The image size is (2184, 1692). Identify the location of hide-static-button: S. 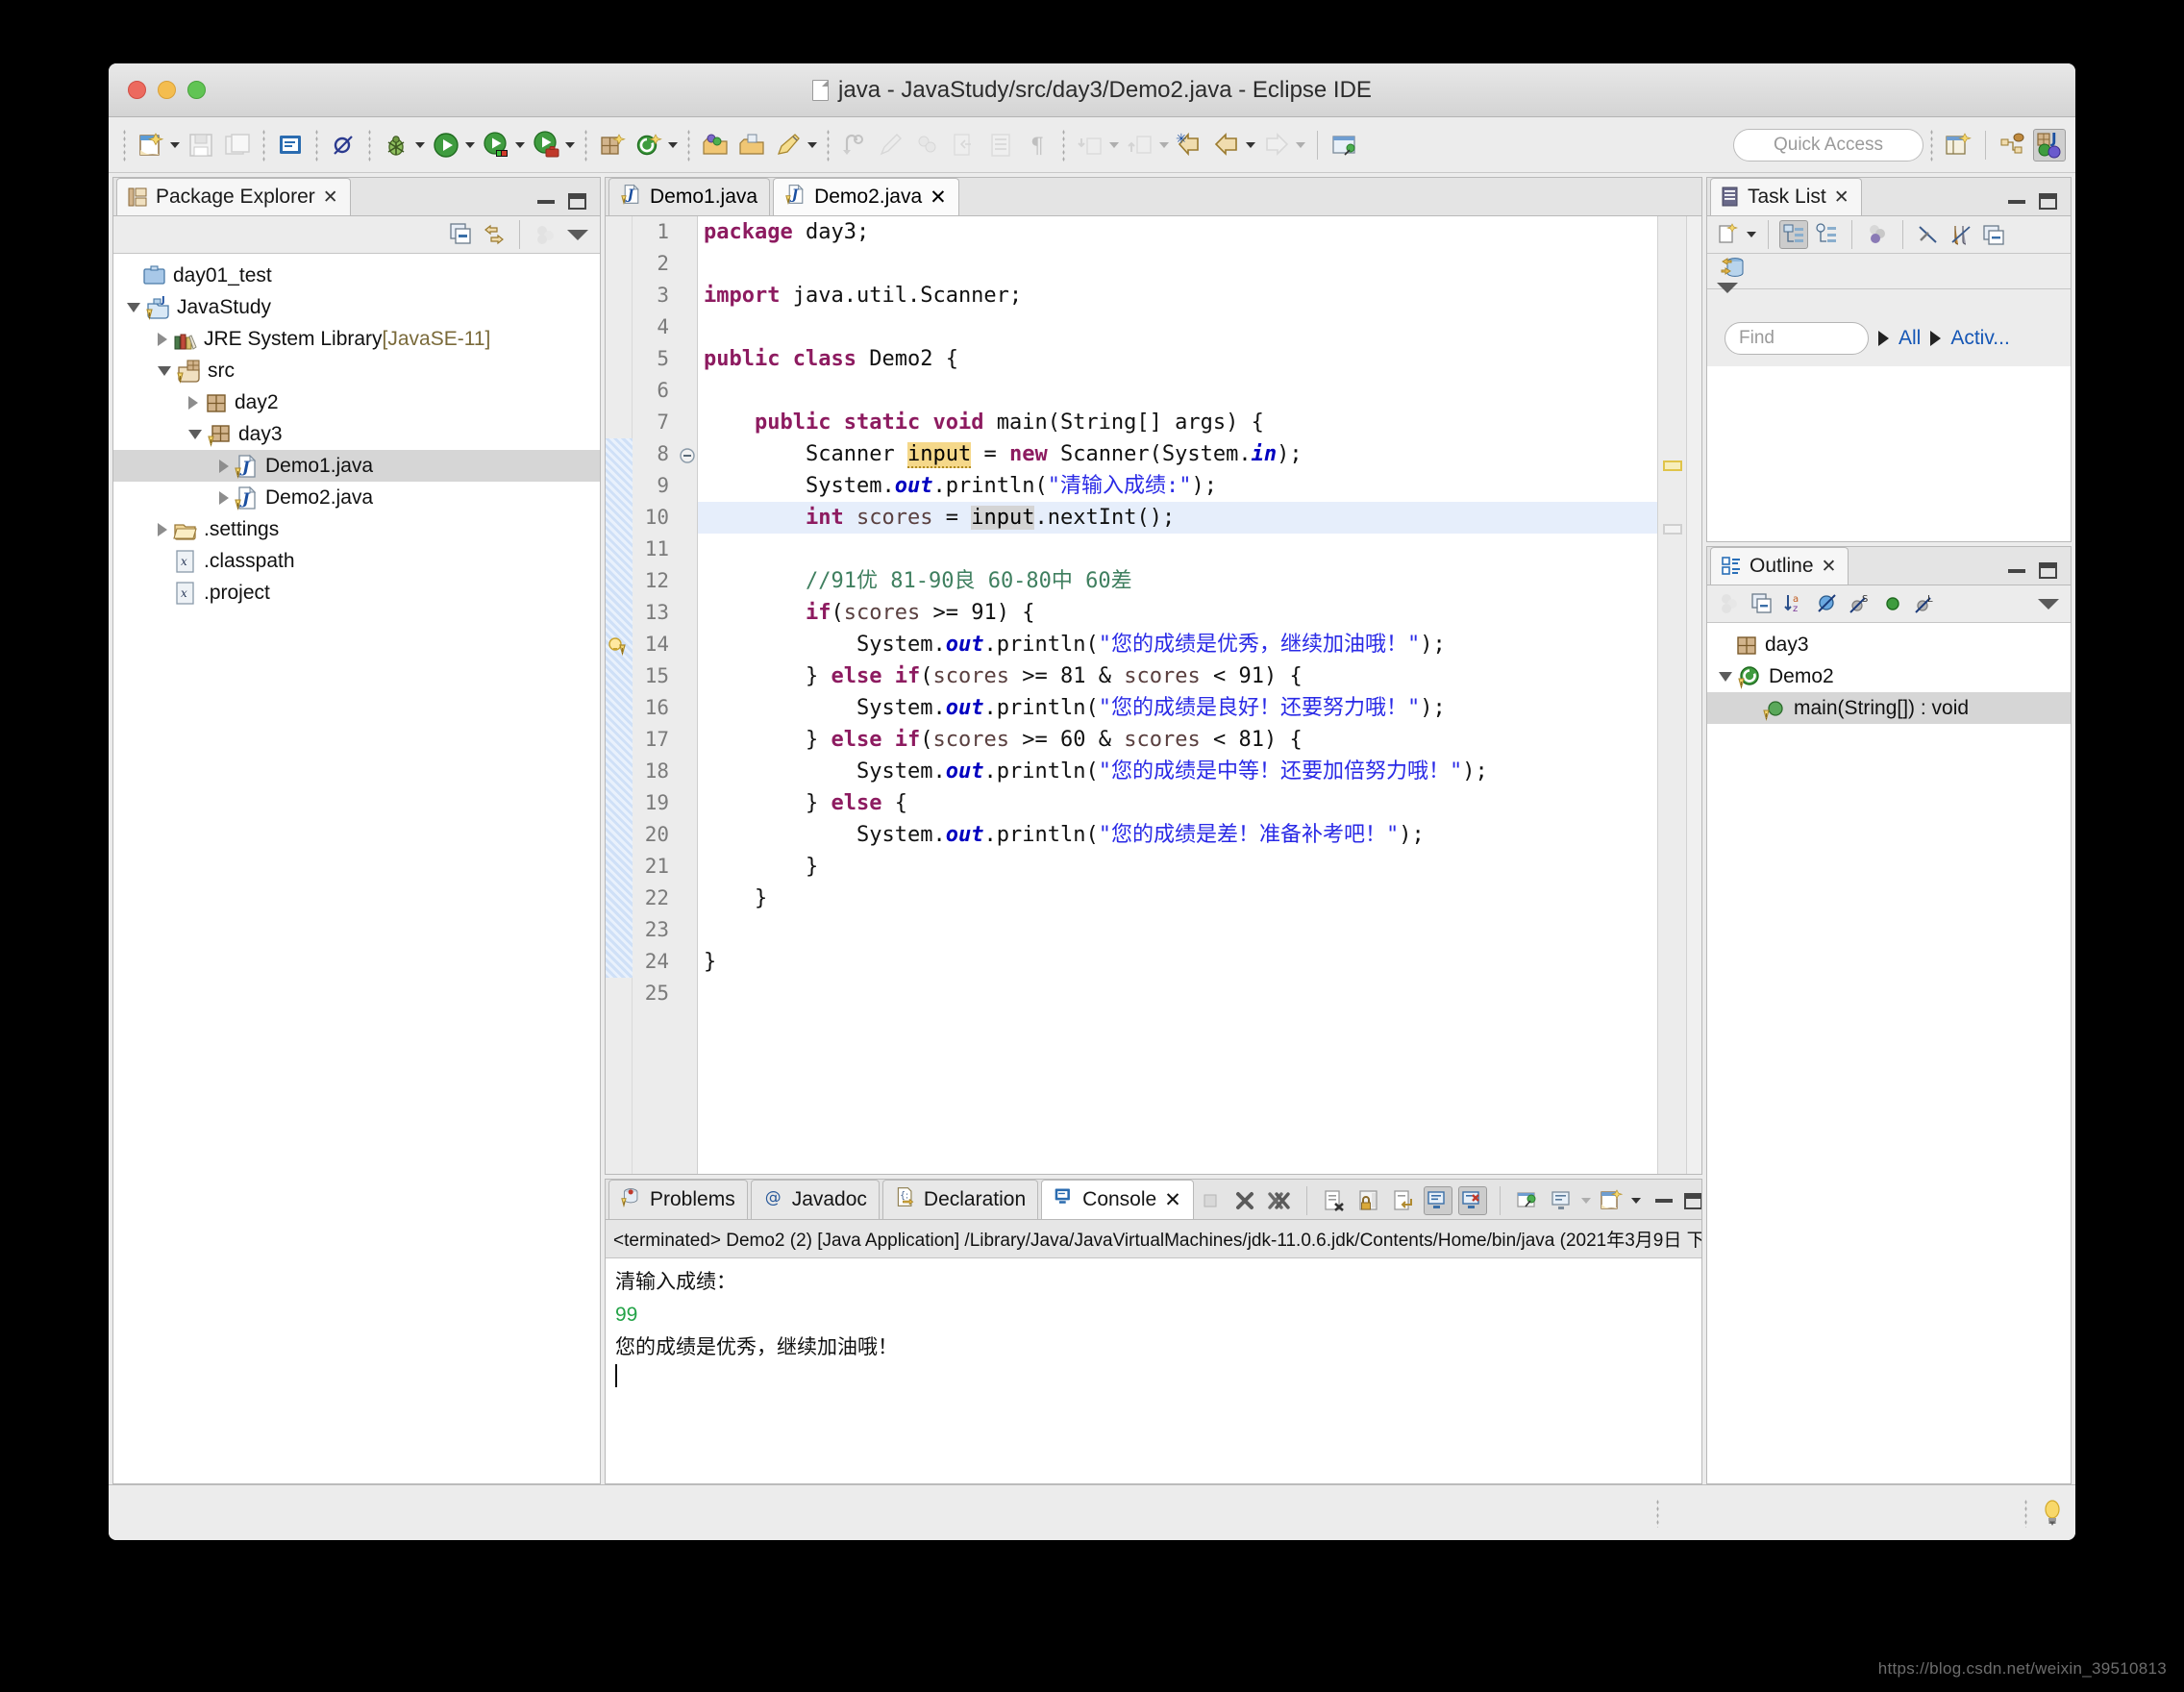
(1860, 603).